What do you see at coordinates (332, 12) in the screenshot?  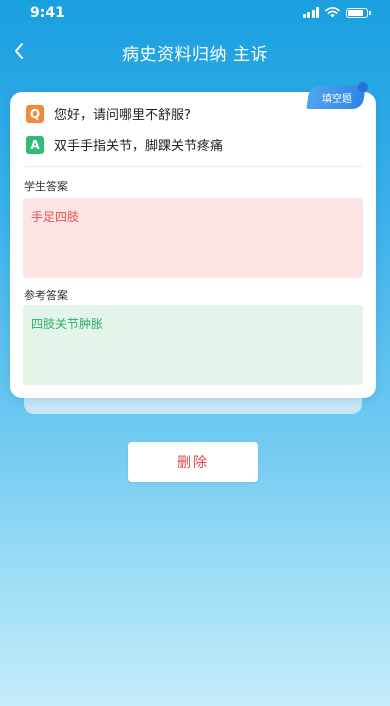 I see `wifi-icon` at bounding box center [332, 12].